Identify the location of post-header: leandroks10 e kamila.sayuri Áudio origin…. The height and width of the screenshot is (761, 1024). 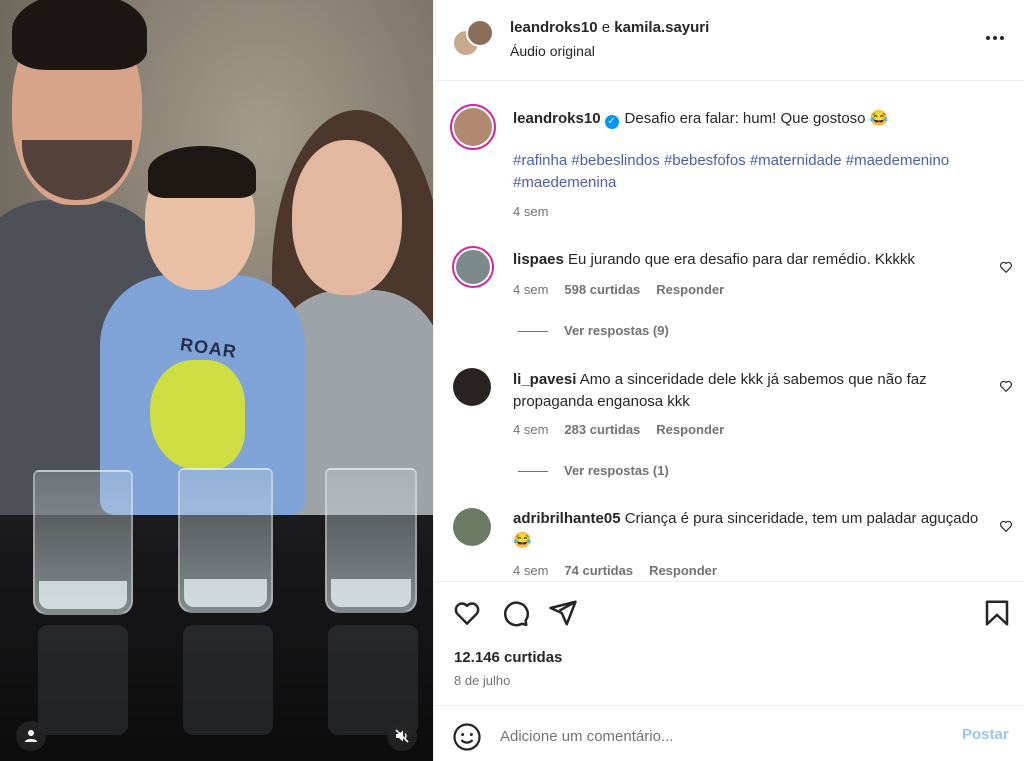
(729, 40).